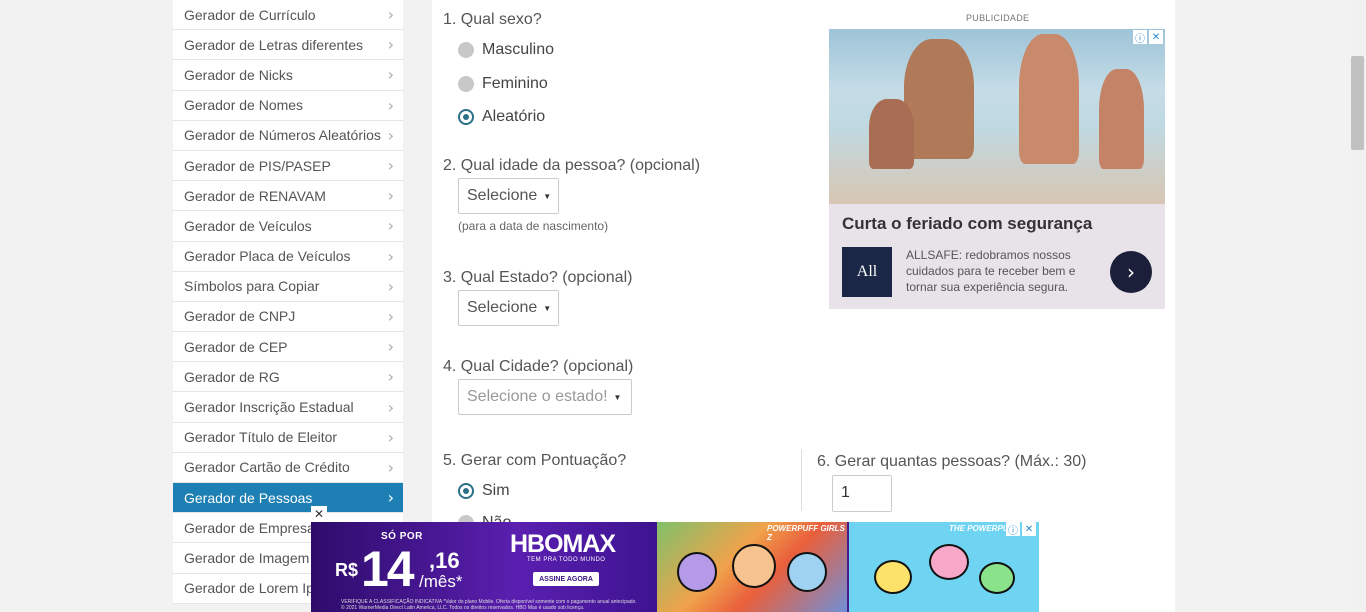 This screenshot has height=612, width=1366. Describe the element at coordinates (514, 116) in the screenshot. I see `radio-label: Aleatório` at that location.